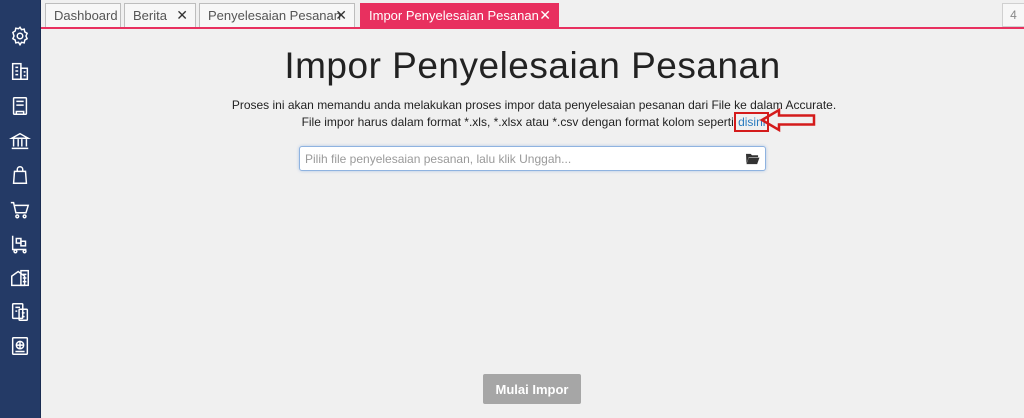 This screenshot has height=418, width=1024. I want to click on tab-penyelesaian-pesanan: Penyelesaian Pesanan ✕, so click(277, 15).